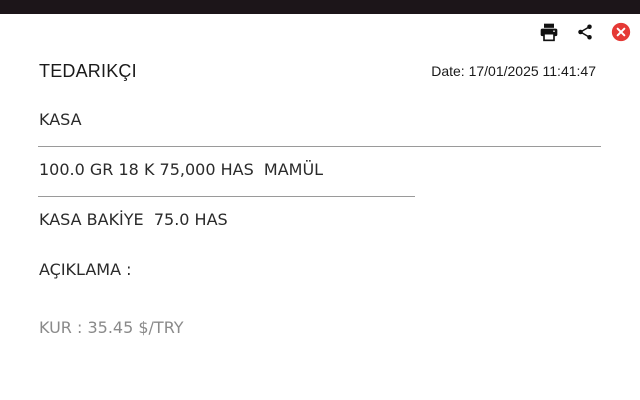 This screenshot has height=400, width=640. I want to click on printer-icon, so click(549, 32).